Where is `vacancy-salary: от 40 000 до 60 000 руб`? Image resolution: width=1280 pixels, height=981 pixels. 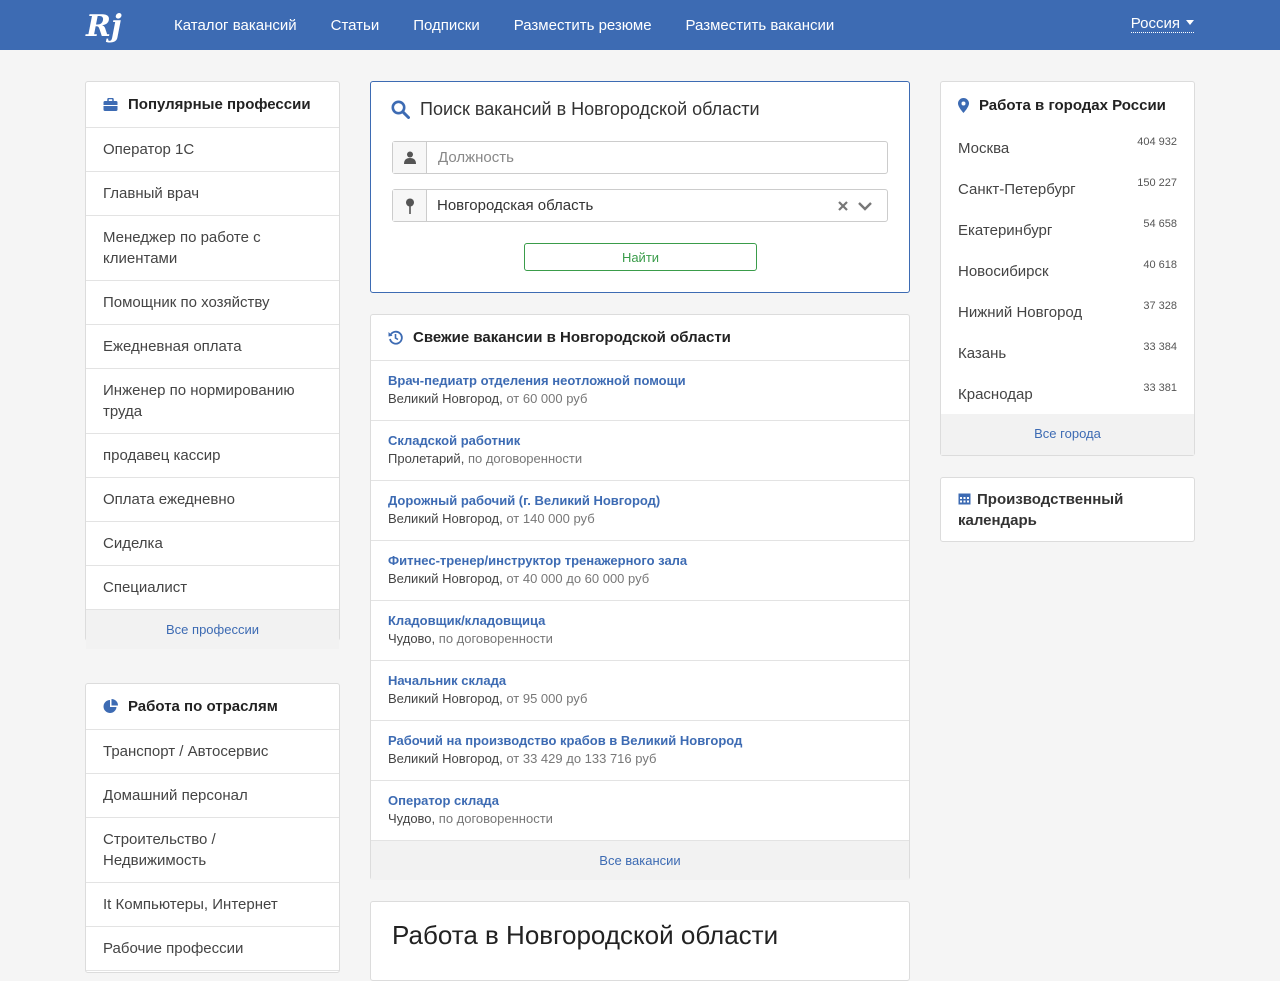
vacancy-salary: от 40 000 до 60 000 руб is located at coordinates (578, 578).